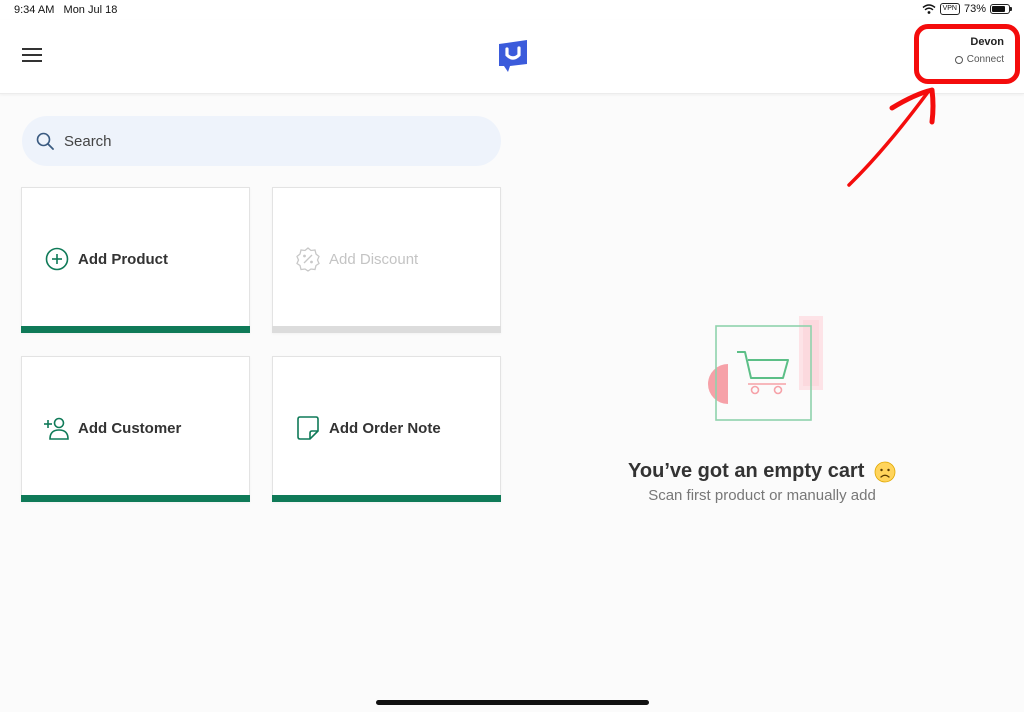  What do you see at coordinates (308, 259) in the screenshot?
I see `percent-badge-icon` at bounding box center [308, 259].